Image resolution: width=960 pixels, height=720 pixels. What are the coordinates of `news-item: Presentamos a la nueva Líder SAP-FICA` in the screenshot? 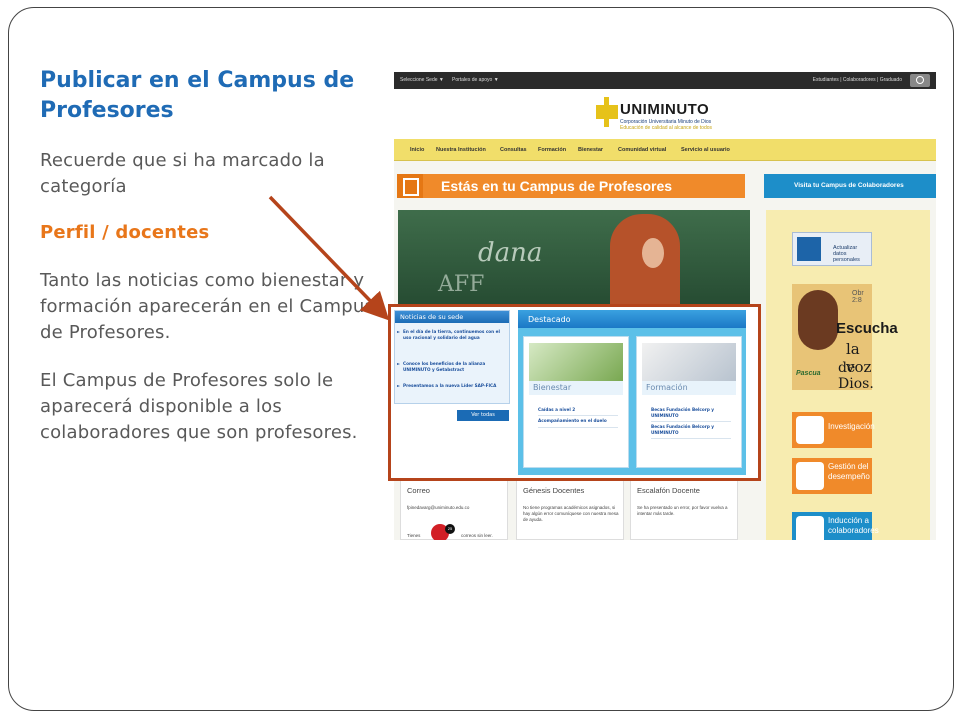 It's located at (452, 386).